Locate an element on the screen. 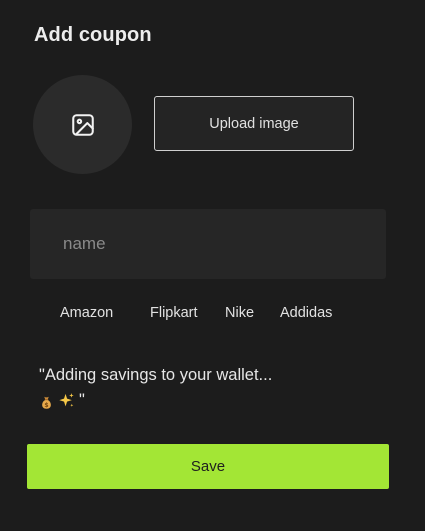  brand-chip-amazon: Amazon is located at coordinates (86, 313).